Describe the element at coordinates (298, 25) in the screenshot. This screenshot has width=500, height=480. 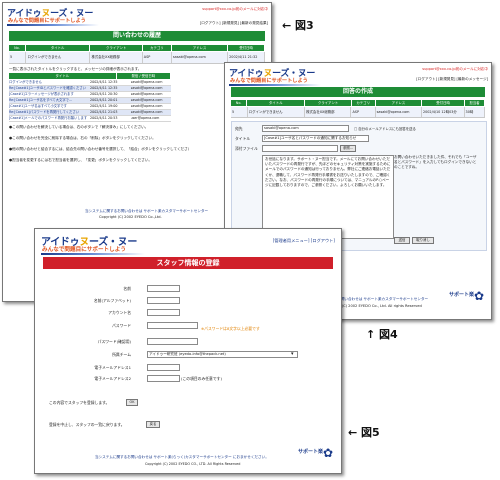
I see `fig3-callout: ← 図3` at that location.